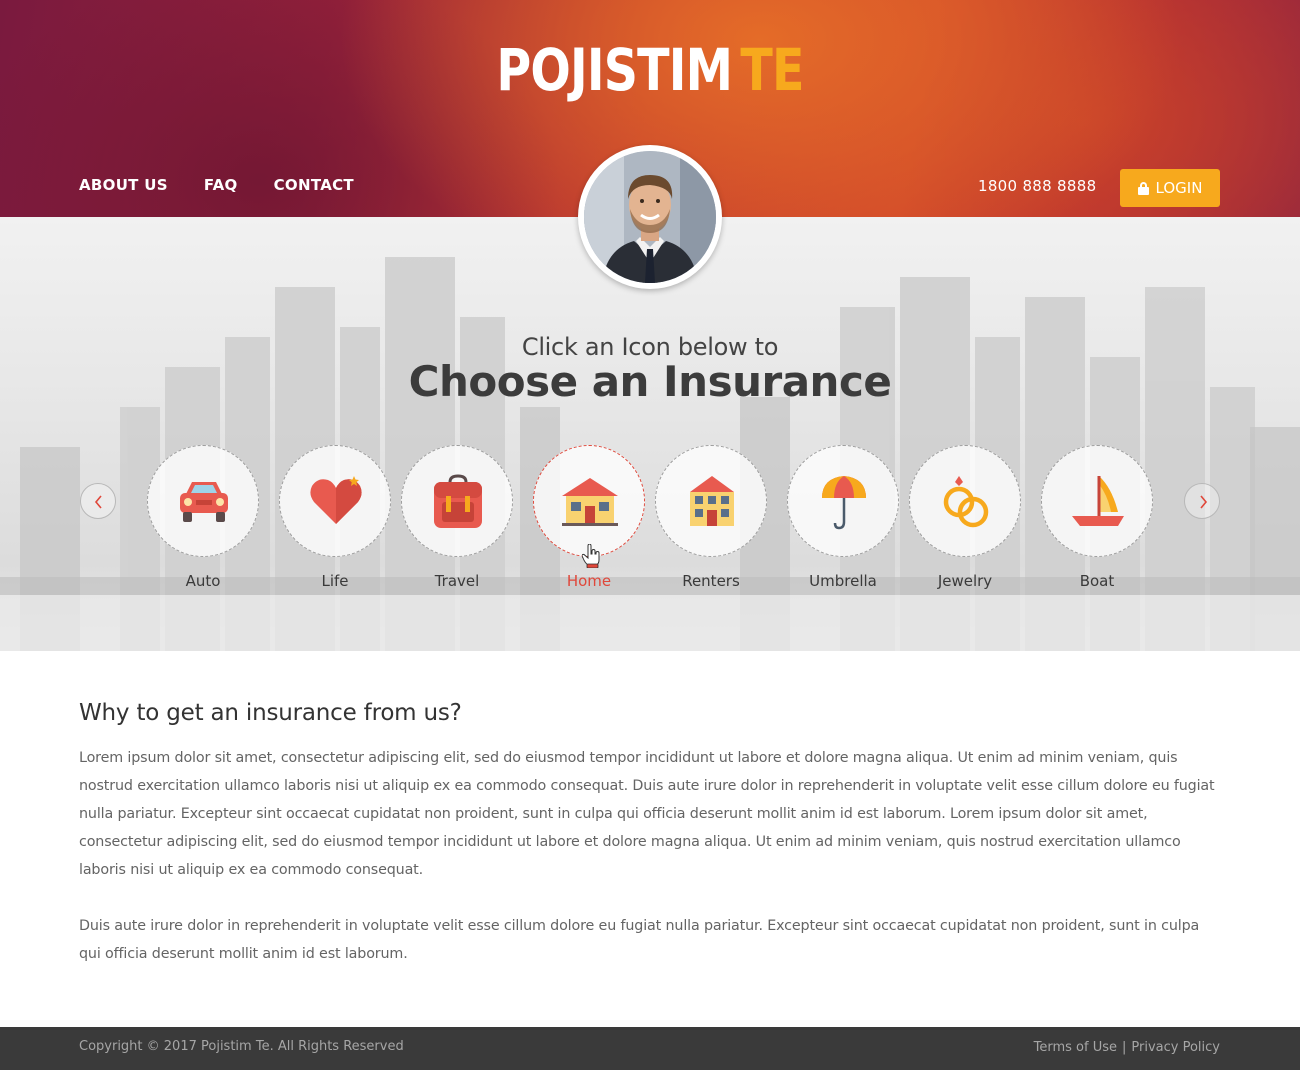 This screenshot has width=1300, height=1070. I want to click on avatar, so click(650, 217).